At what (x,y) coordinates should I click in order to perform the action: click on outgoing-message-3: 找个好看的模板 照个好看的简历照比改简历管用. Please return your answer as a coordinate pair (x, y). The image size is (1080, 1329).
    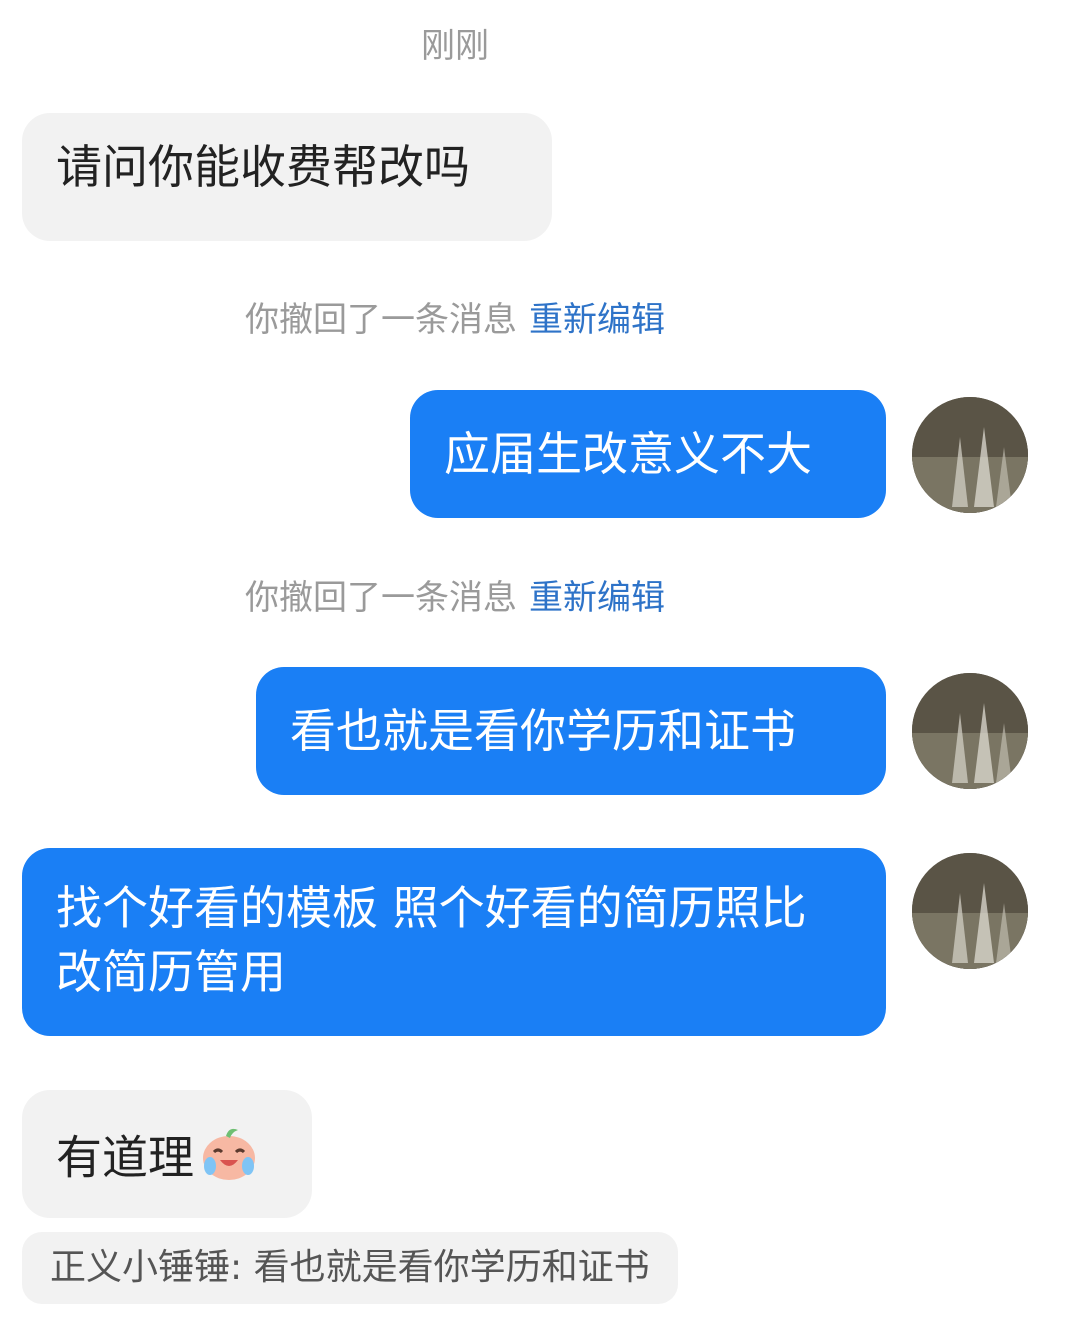
    Looking at the image, I should click on (454, 942).